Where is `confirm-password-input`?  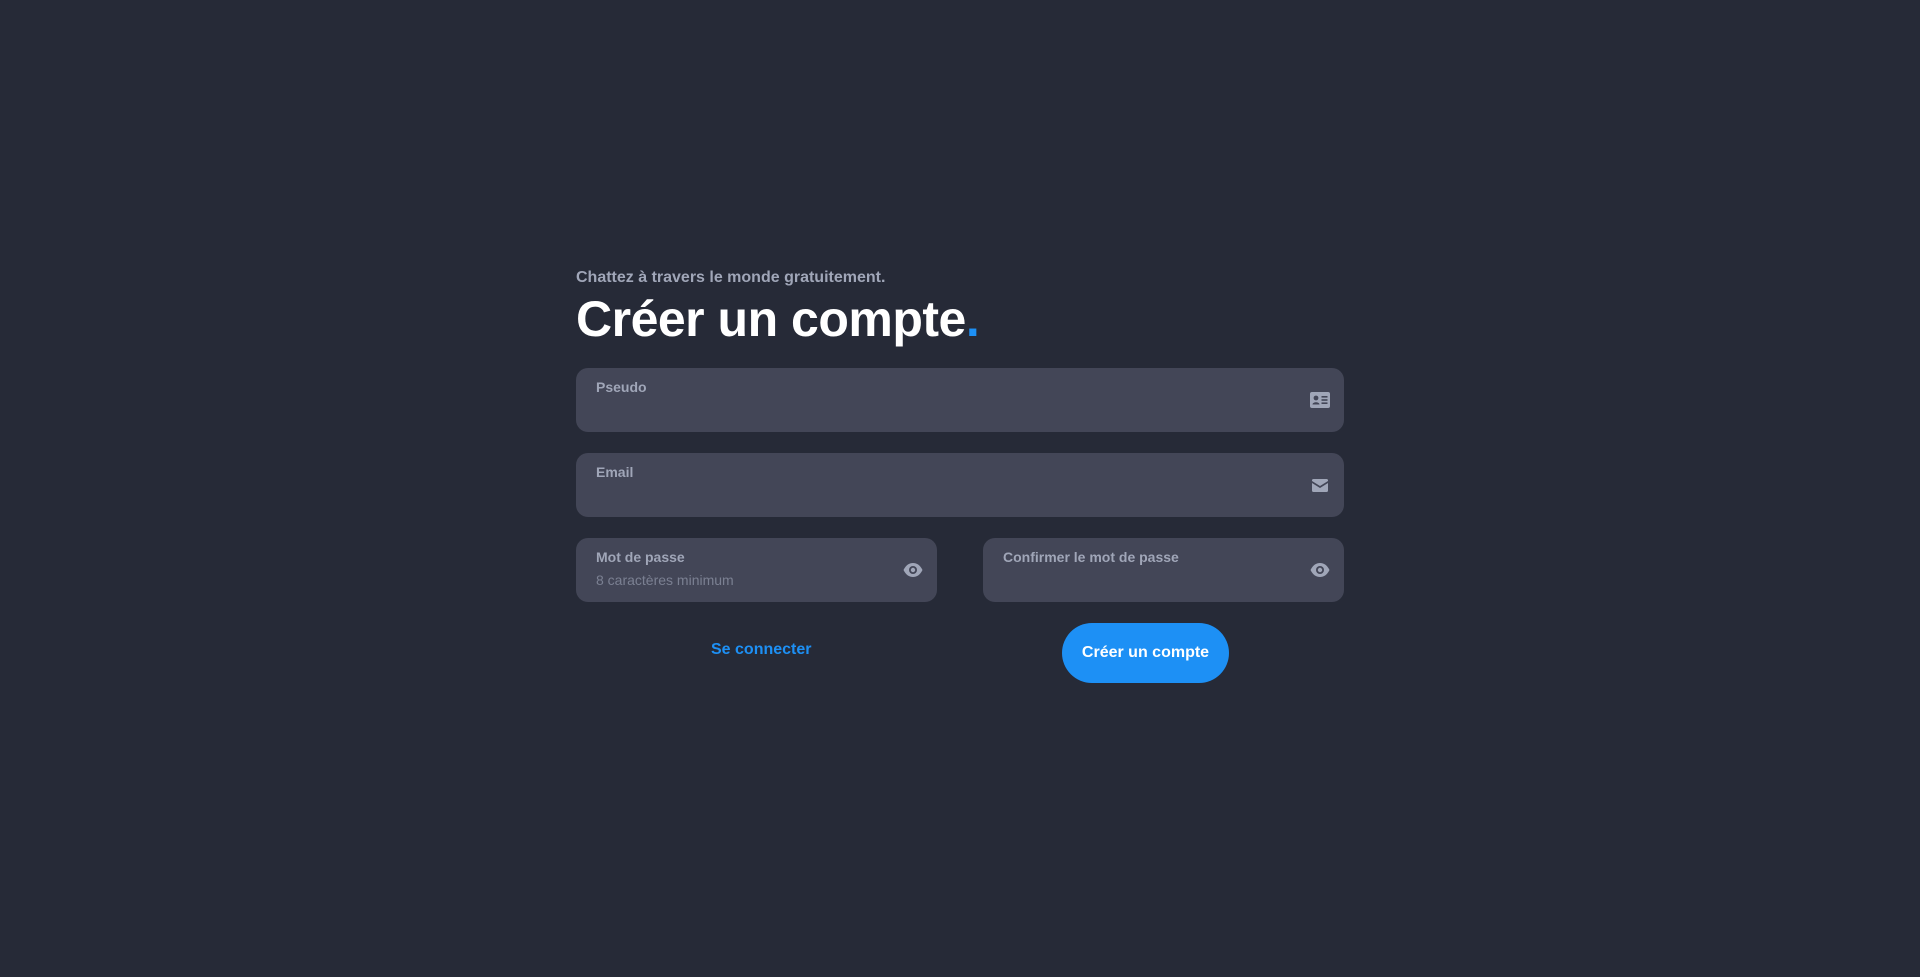 confirm-password-input is located at coordinates (1143, 580).